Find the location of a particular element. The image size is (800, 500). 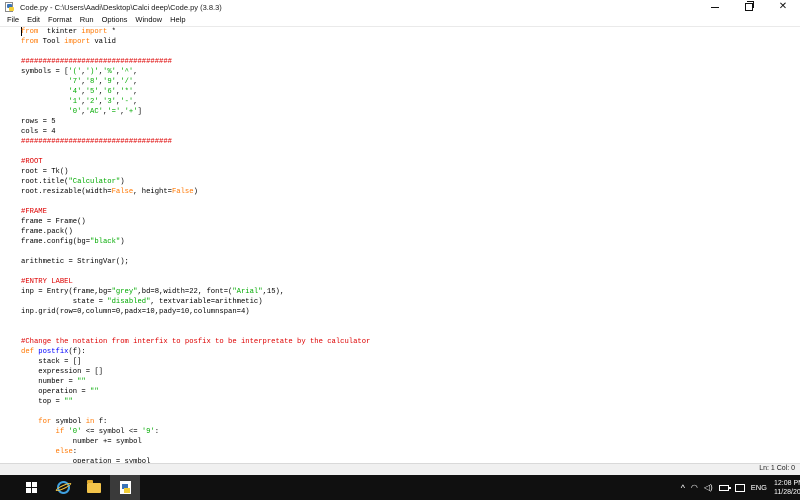

volume-icon: ◁) is located at coordinates (708, 487).